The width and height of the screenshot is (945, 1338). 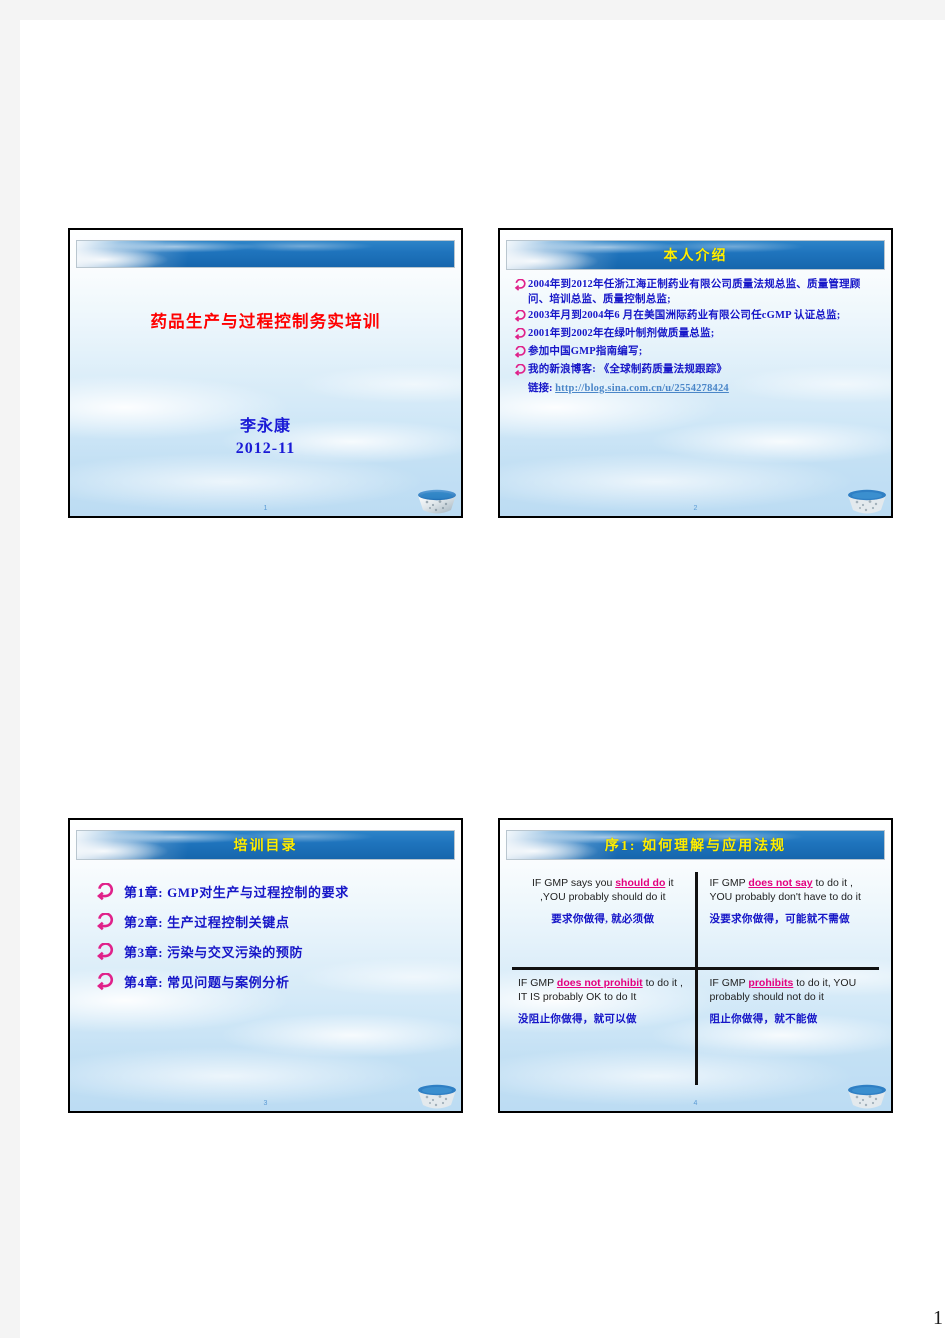 I want to click on list-item-label: 第3章: 污染与交叉污染的预防, so click(x=214, y=952).